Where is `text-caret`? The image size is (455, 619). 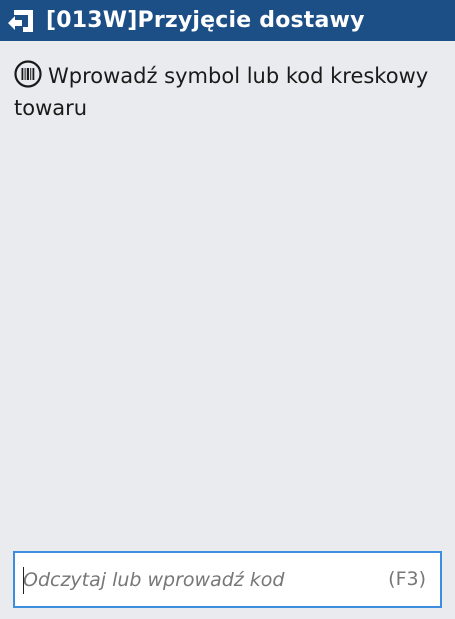 text-caret is located at coordinates (23, 580).